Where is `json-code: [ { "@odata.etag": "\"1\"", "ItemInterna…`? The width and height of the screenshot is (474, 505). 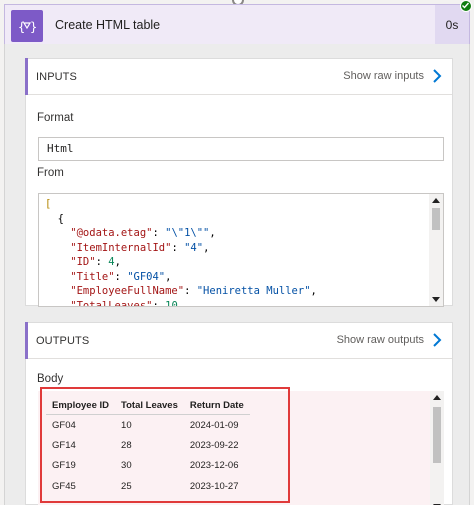 json-code: [ { "@odata.etag": "\"1\"", "ItemInterna… is located at coordinates (181, 252).